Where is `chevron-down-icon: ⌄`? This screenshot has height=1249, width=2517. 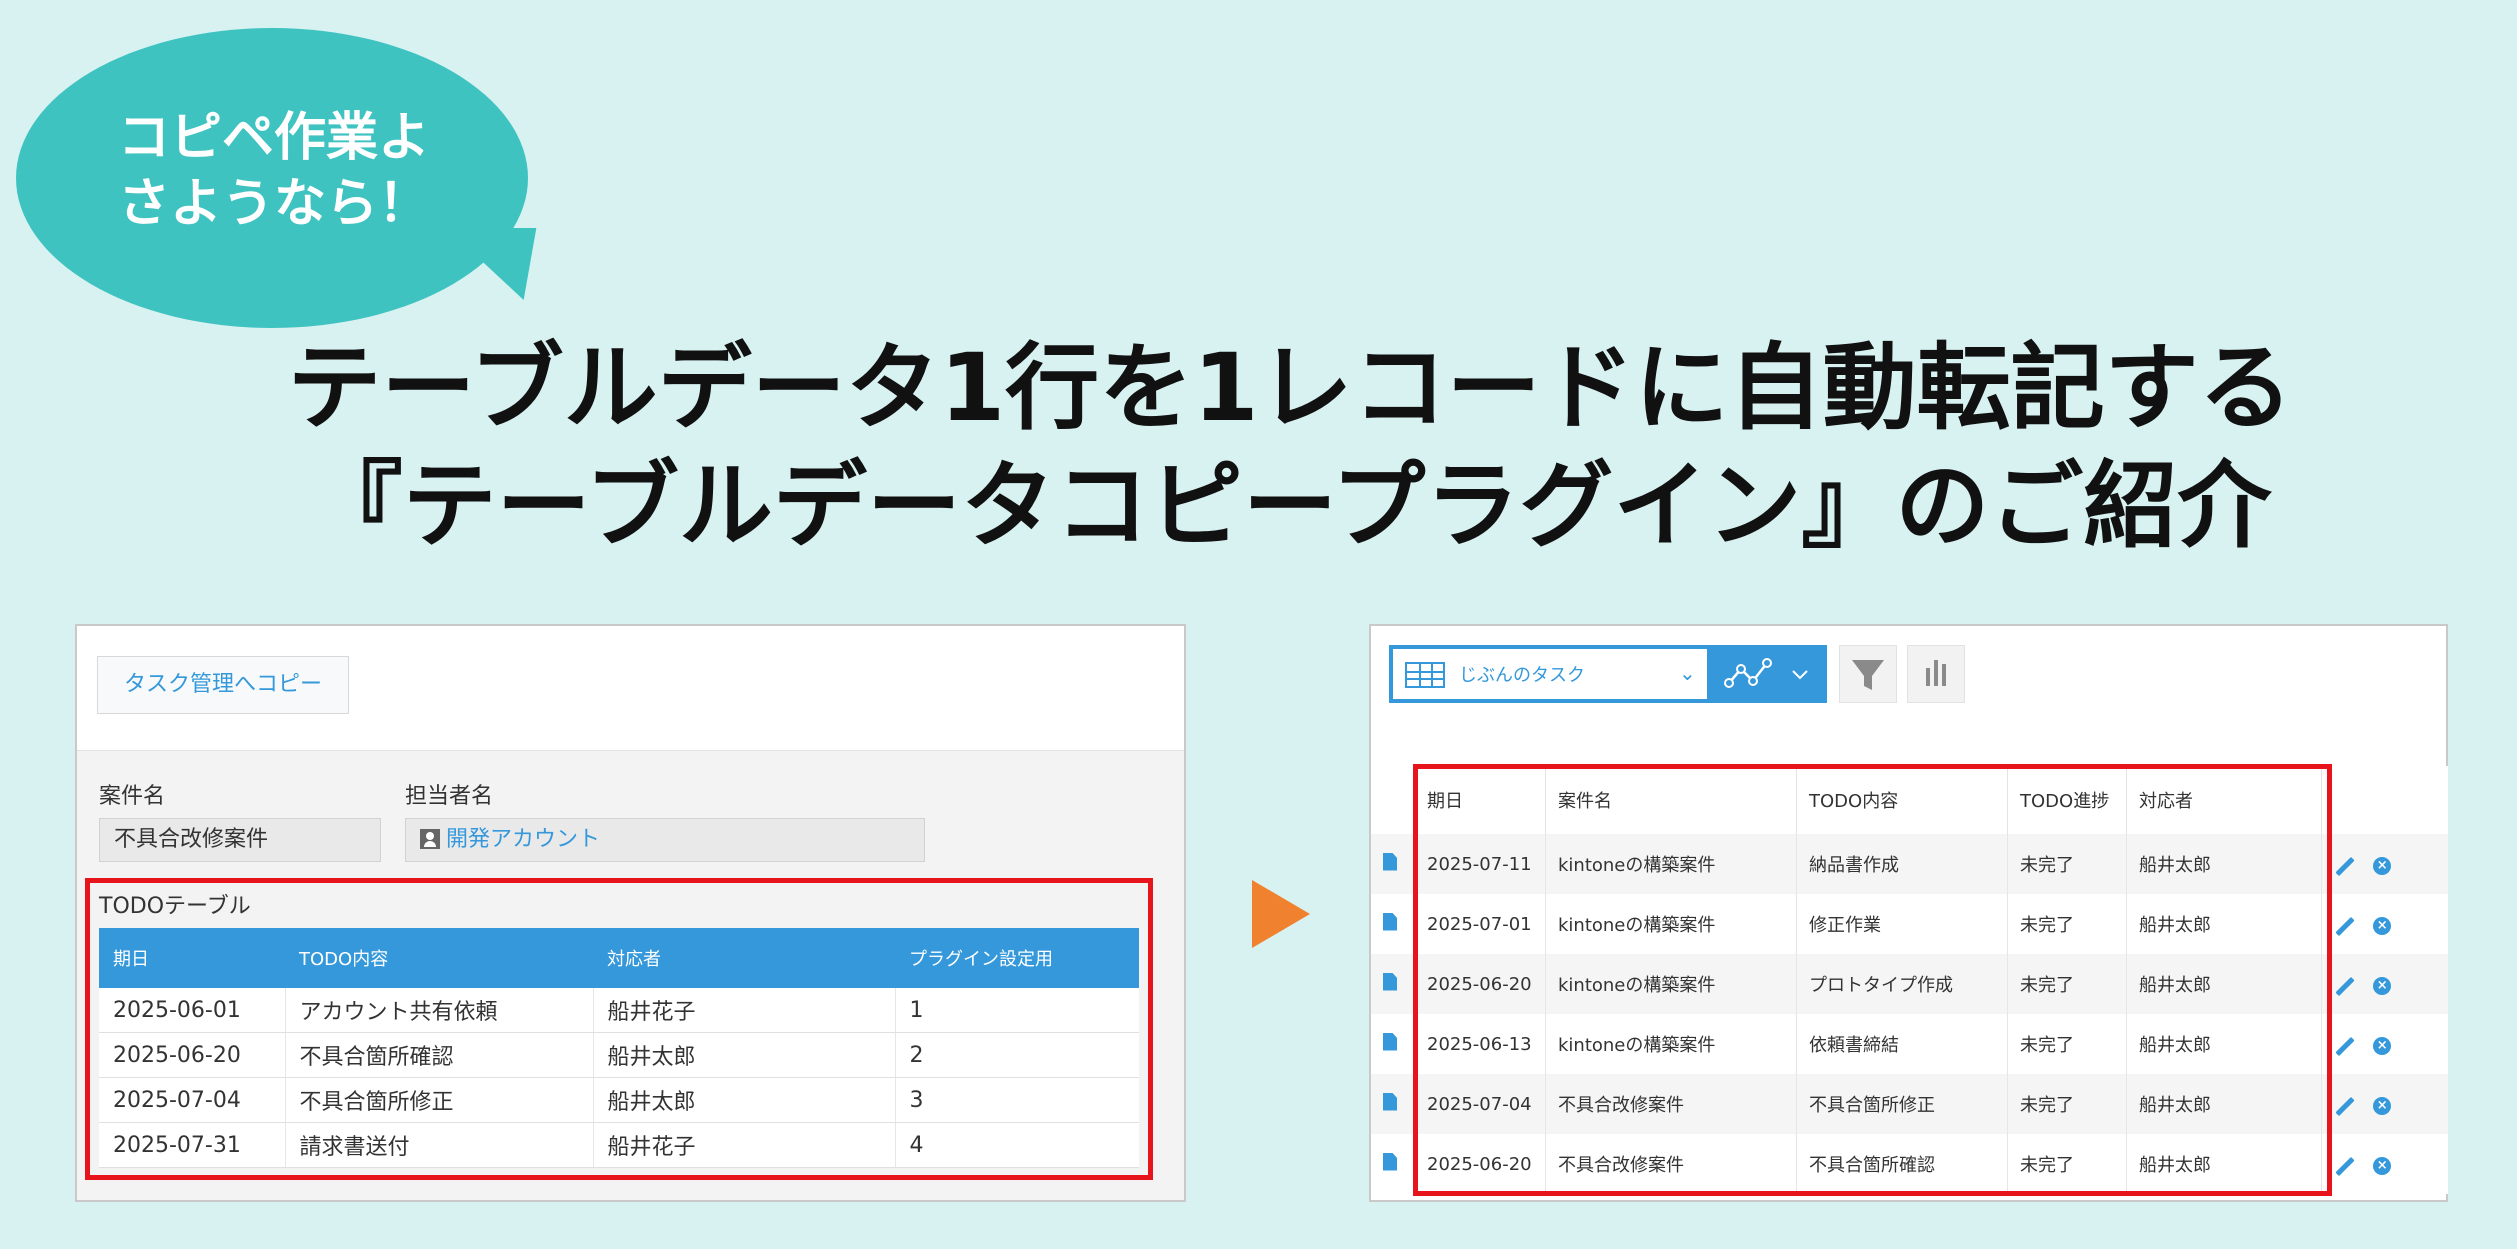 chevron-down-icon: ⌄ is located at coordinates (1687, 673).